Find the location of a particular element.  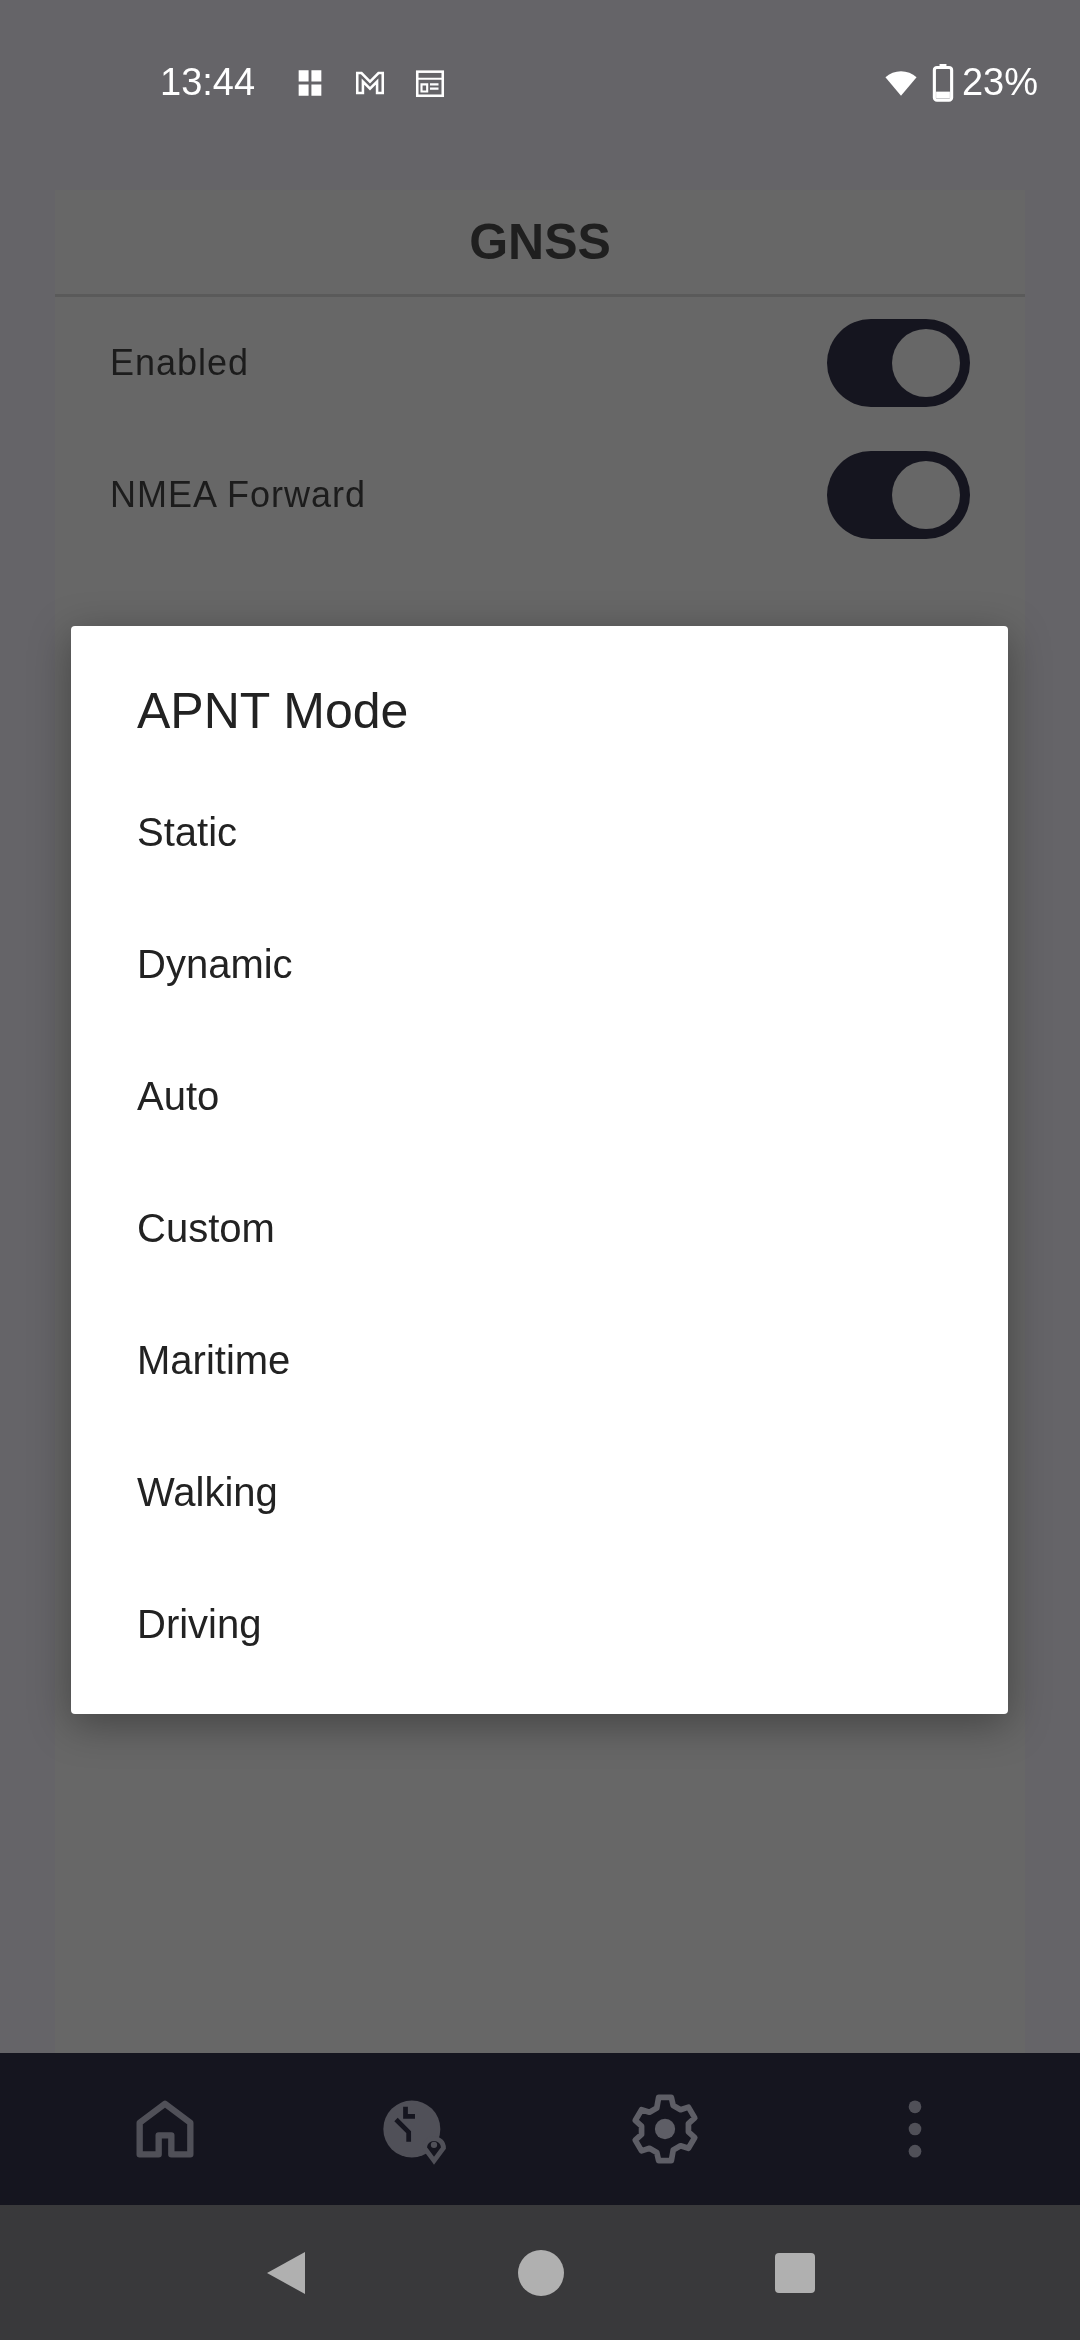

mode-option: Walking is located at coordinates (539, 1492).